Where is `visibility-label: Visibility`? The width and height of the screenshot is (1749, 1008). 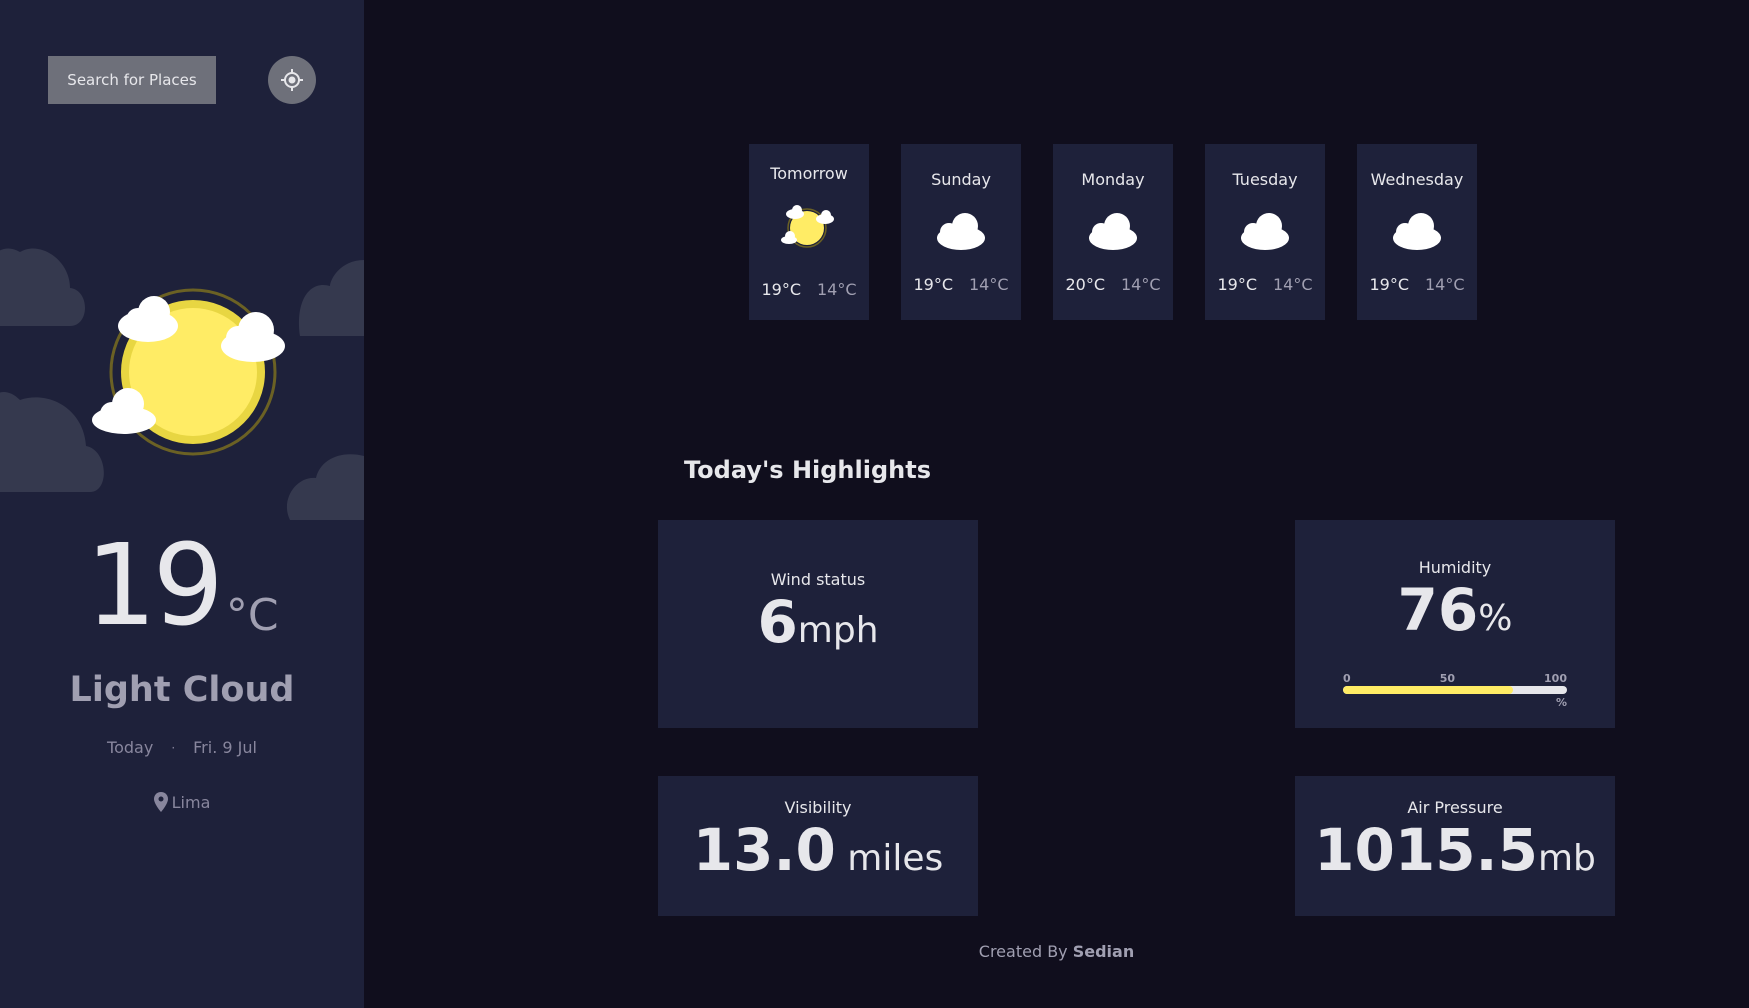 visibility-label: Visibility is located at coordinates (818, 807).